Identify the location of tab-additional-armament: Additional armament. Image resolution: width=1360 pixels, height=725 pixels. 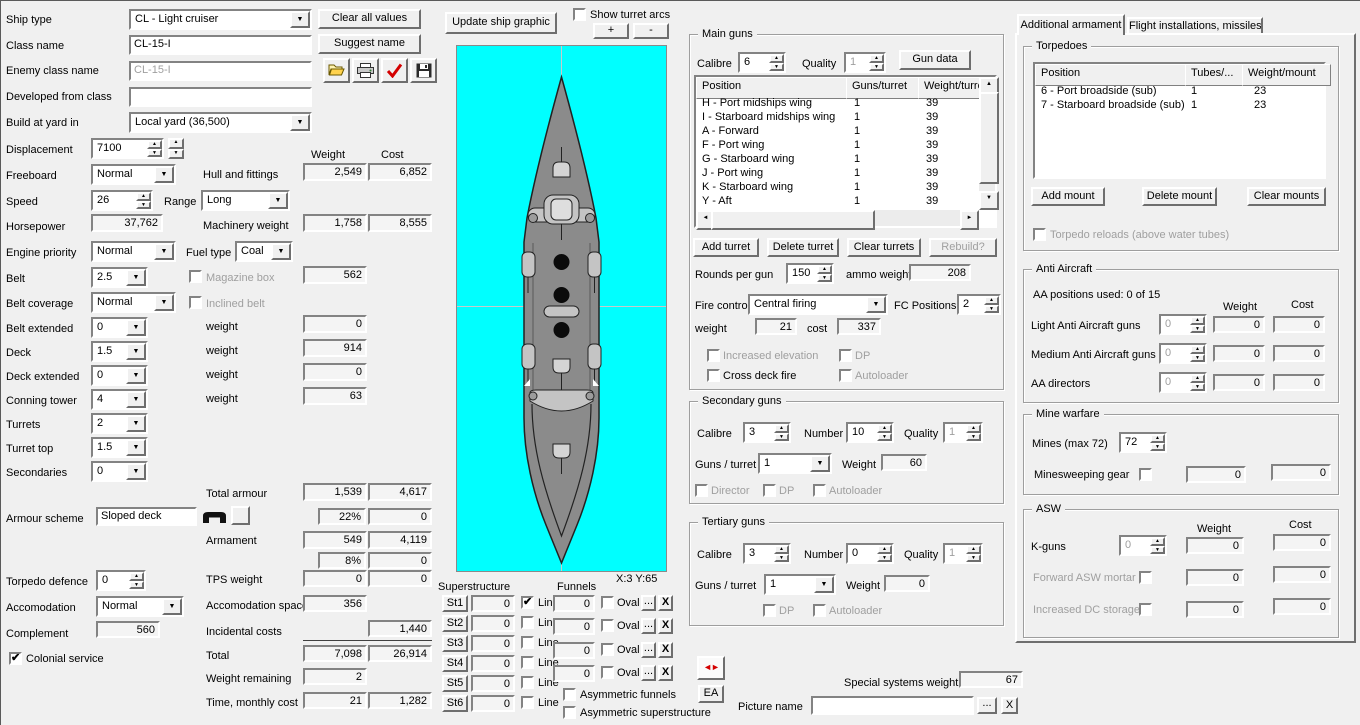
(1071, 24).